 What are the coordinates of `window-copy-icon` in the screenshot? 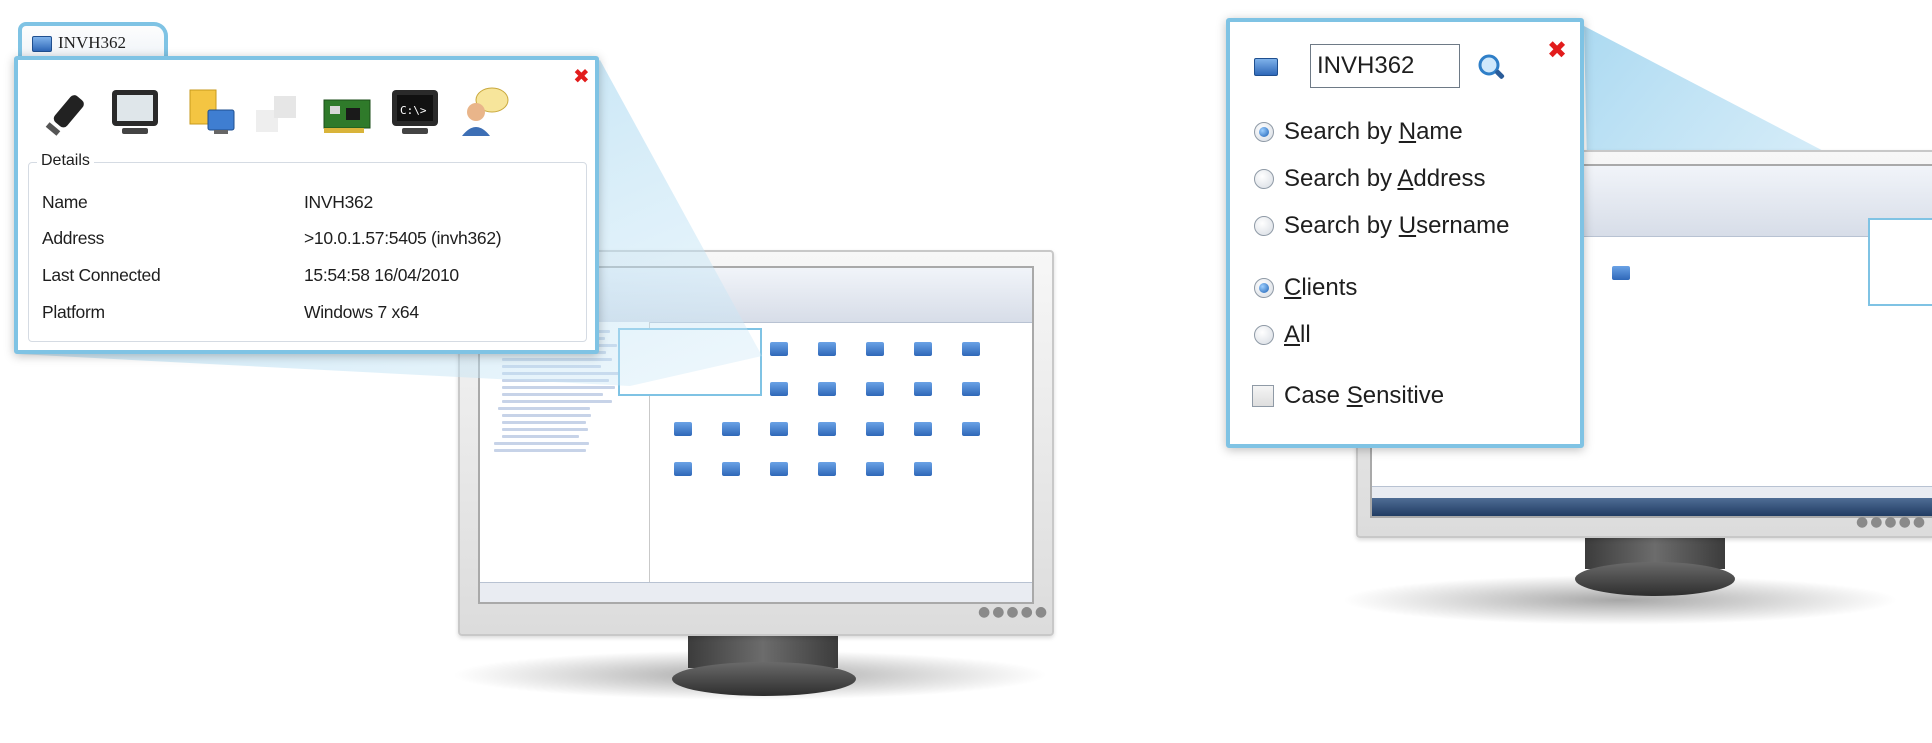 It's located at (277, 117).